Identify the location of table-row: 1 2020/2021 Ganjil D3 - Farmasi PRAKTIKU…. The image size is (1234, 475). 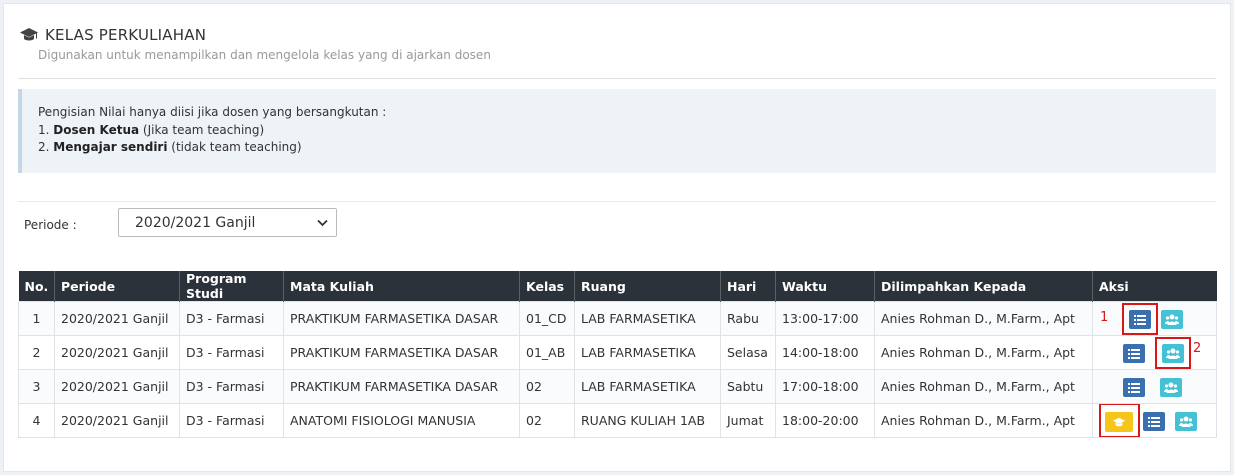
(617, 318).